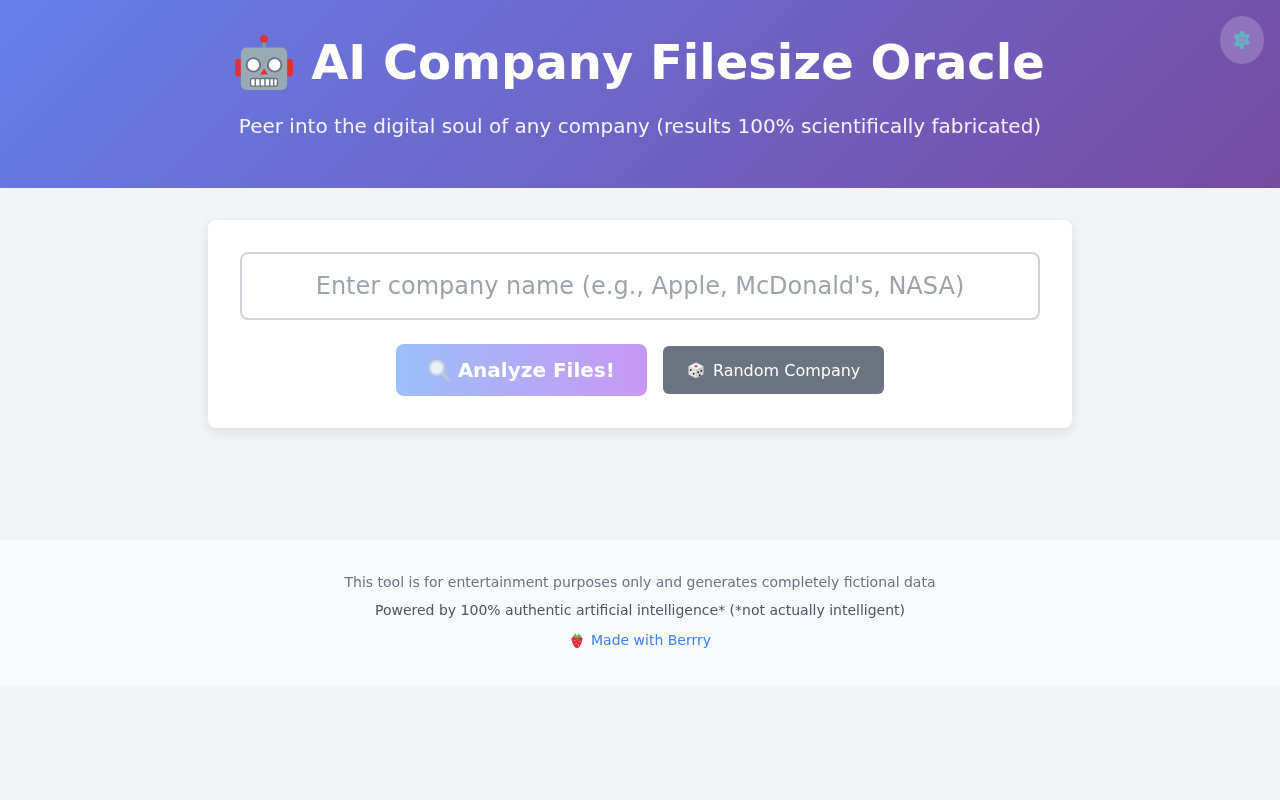 This screenshot has height=800, width=1280. What do you see at coordinates (640, 286) in the screenshot?
I see `company-name-input: Enter company name (e.g., Apple, McDonald's, NASA)` at bounding box center [640, 286].